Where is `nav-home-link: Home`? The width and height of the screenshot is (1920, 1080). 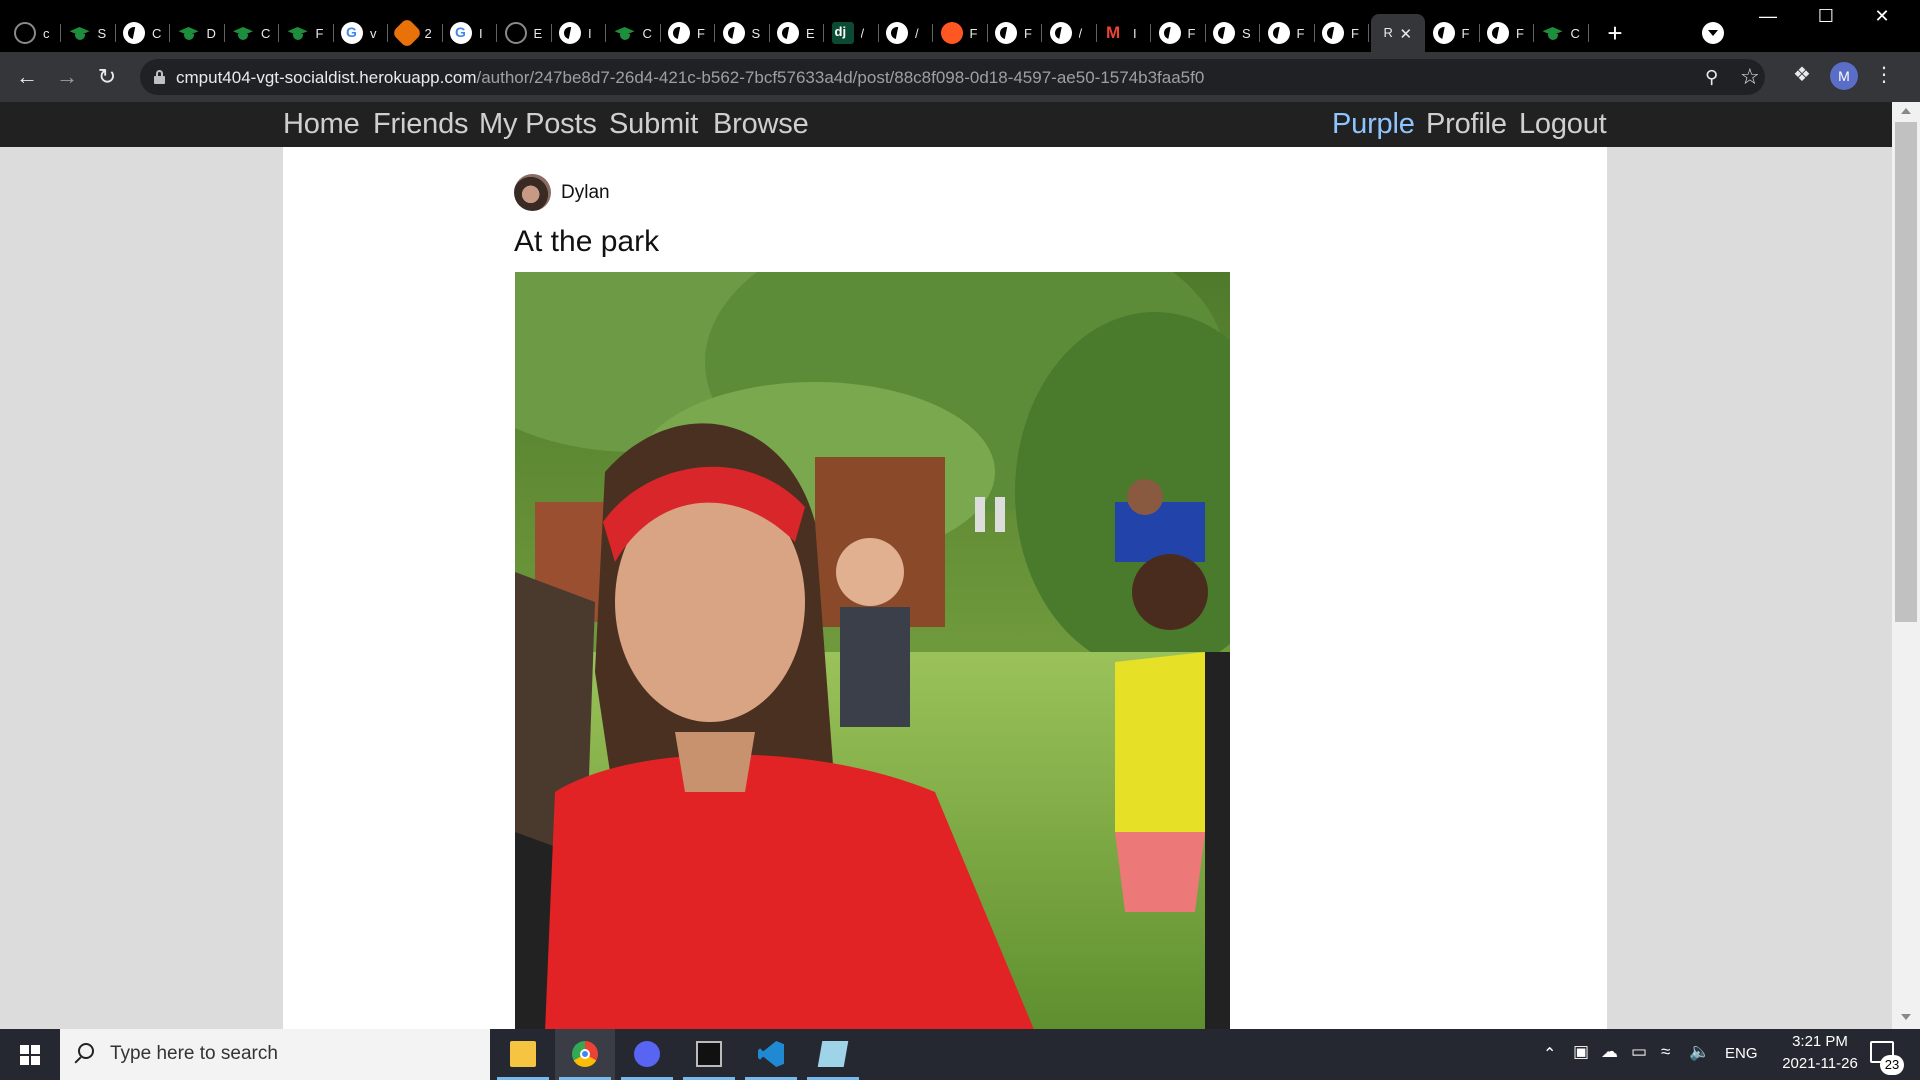
nav-home-link: Home is located at coordinates (321, 124).